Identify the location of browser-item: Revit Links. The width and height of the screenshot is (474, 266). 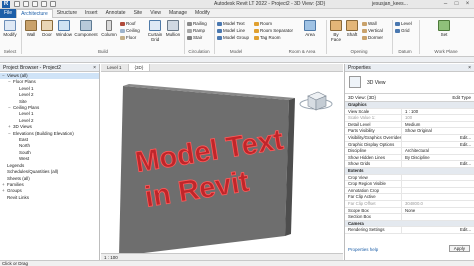
(49, 198).